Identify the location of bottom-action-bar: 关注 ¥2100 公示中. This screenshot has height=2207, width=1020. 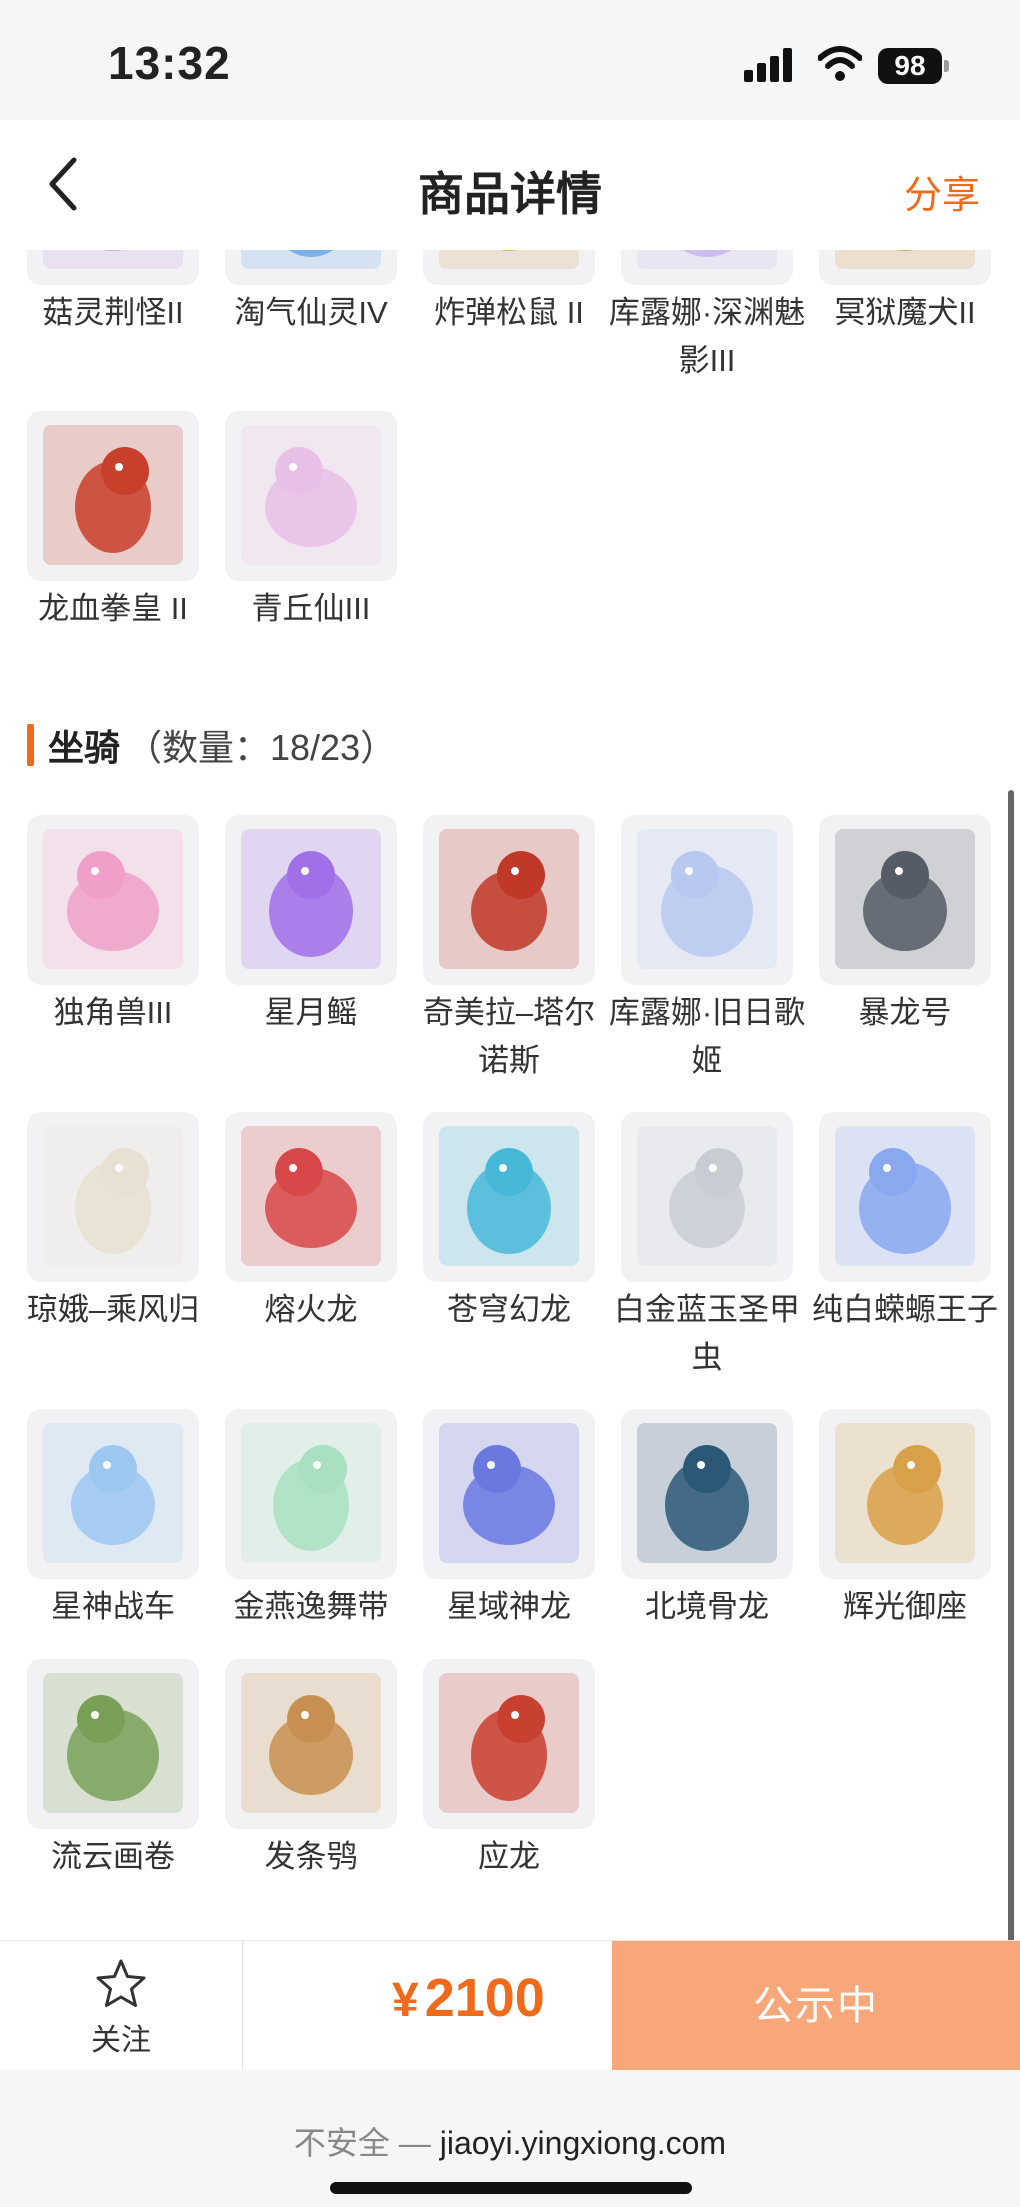
(510, 2005).